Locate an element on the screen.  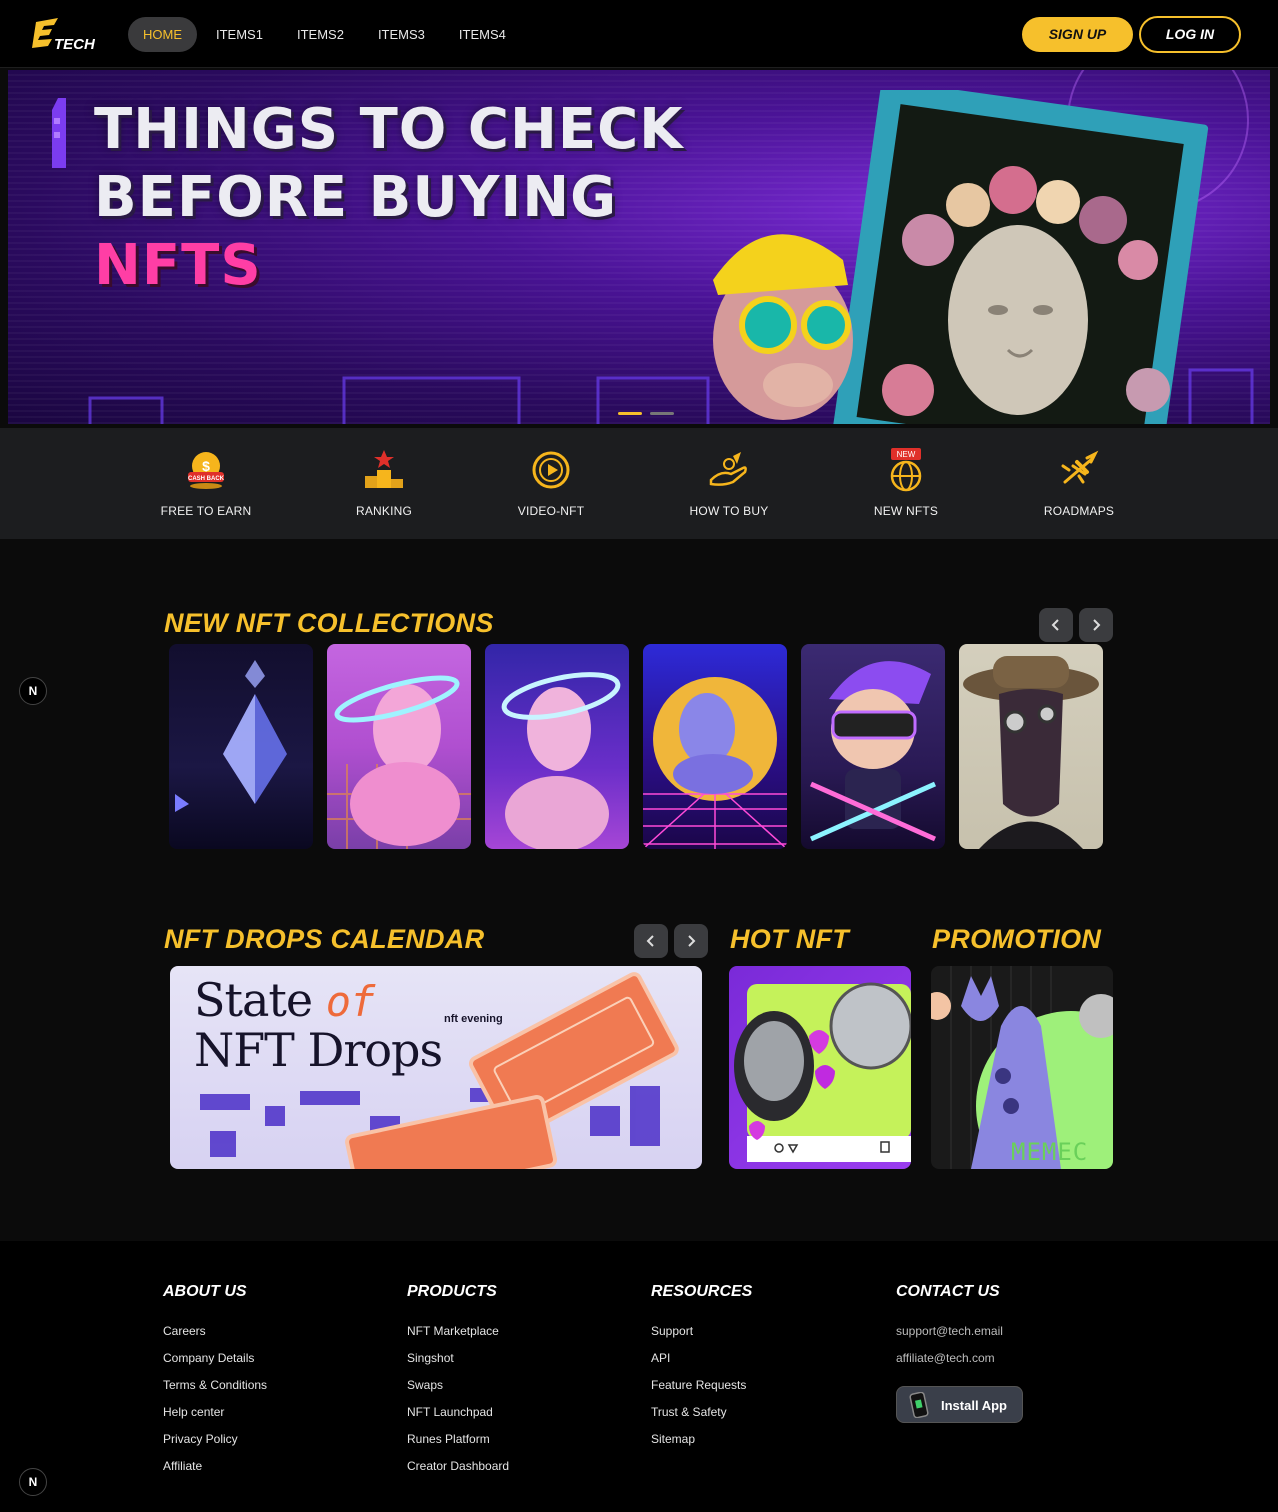
ethereum-crystal-art is located at coordinates (231, 736).